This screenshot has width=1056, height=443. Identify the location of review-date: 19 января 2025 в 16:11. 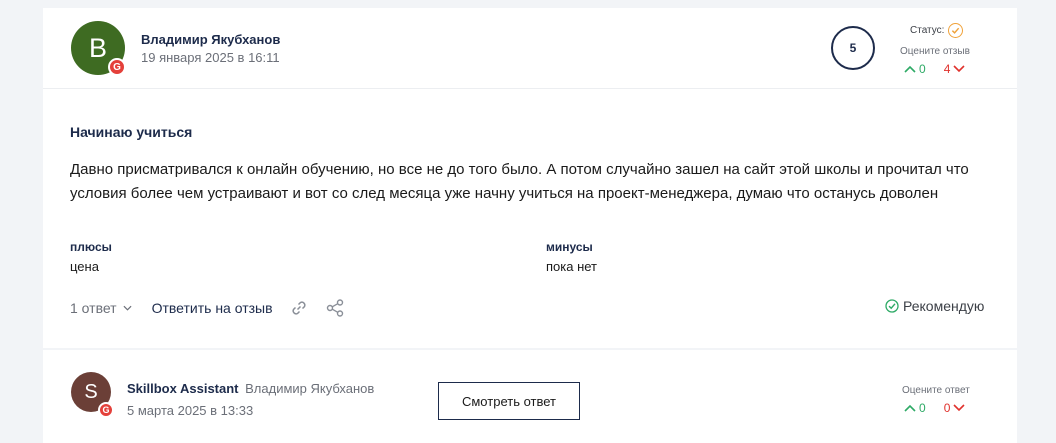
(210, 57).